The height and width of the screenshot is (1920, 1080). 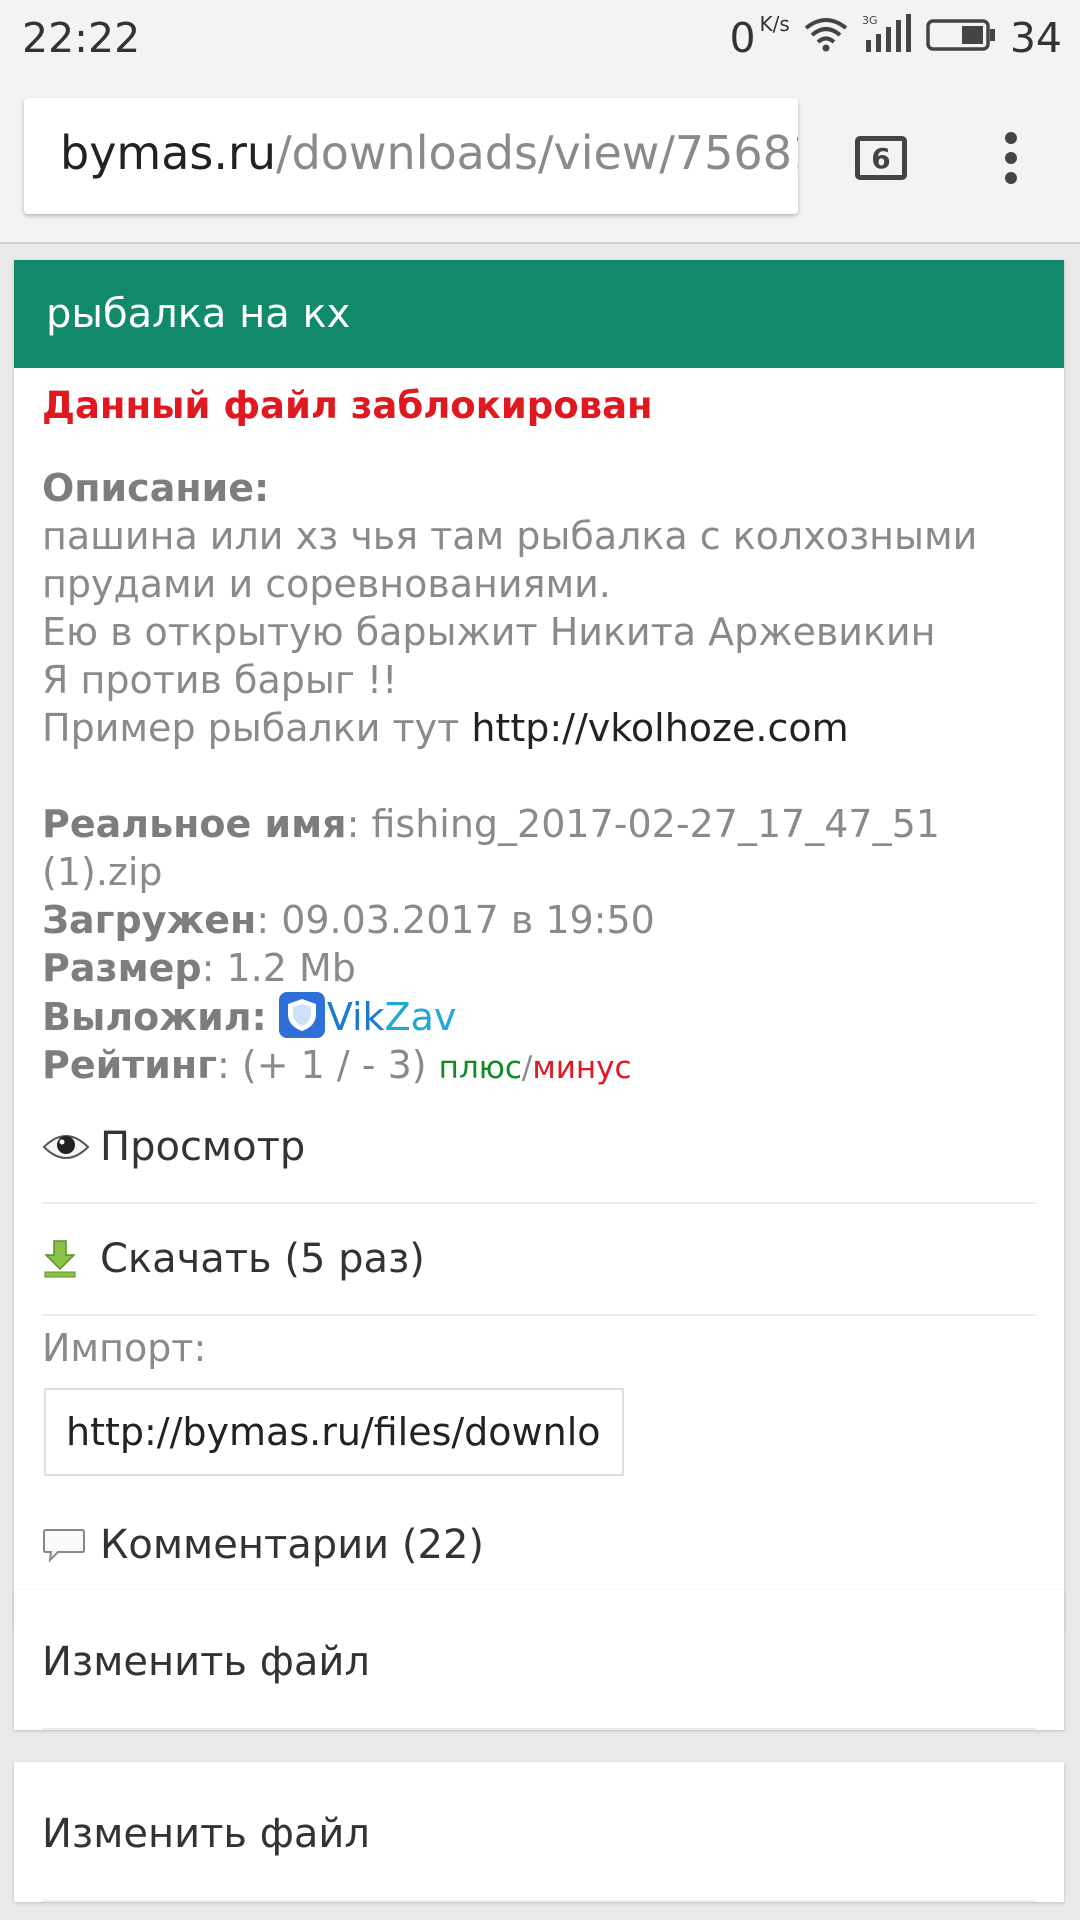 I want to click on status-time: 22:22, so click(x=81, y=38).